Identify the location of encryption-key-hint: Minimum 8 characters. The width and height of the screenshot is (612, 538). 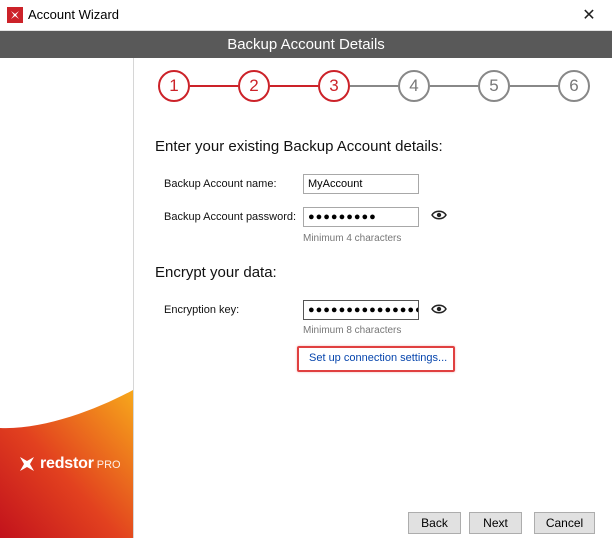
(352, 330).